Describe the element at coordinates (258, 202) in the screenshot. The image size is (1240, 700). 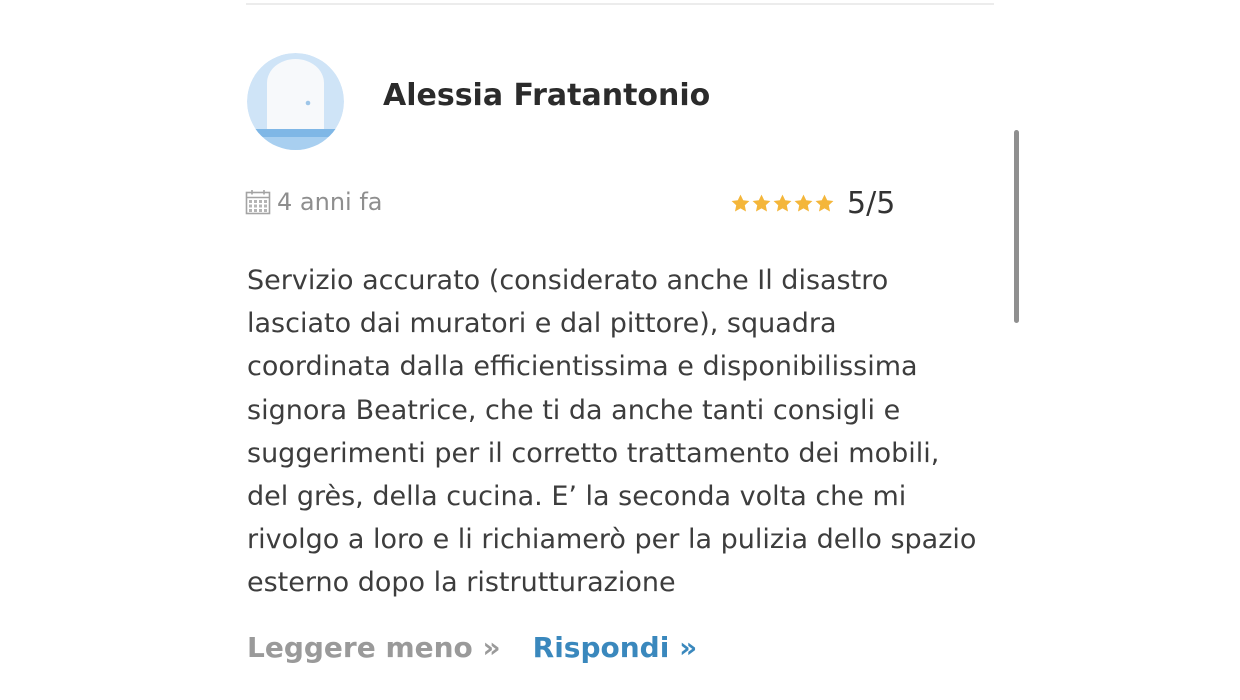
I see `calendar-icon` at that location.